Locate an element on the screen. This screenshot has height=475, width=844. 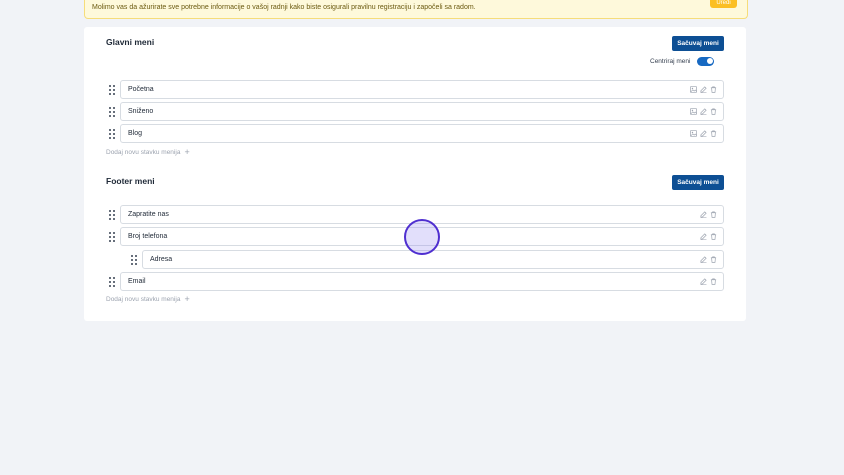
menu-item-email: Email is located at coordinates (422, 281).